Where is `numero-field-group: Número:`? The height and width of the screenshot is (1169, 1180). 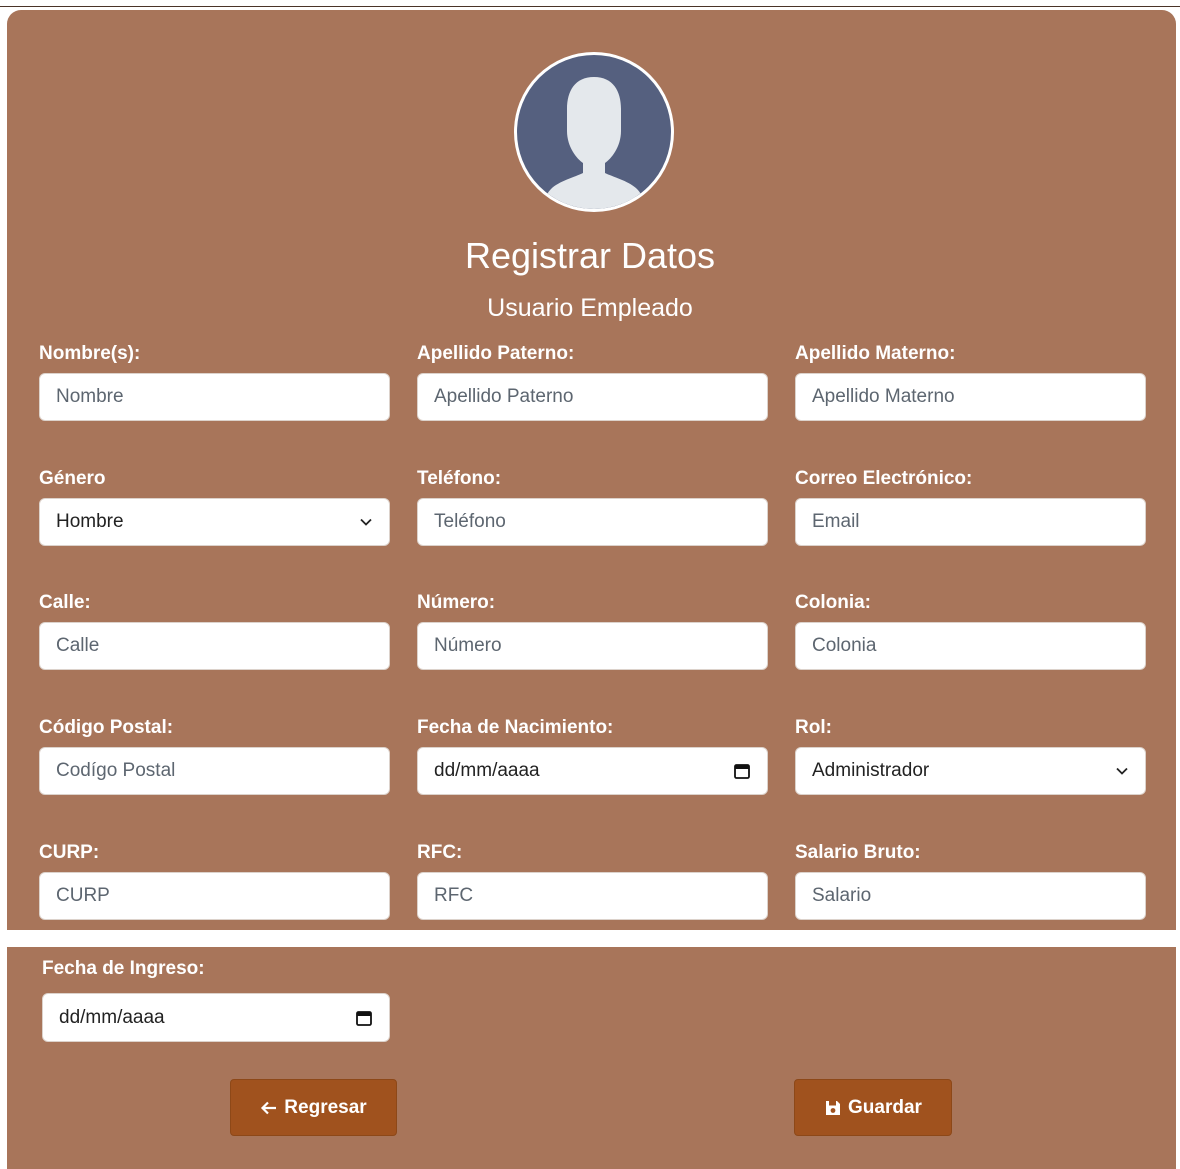
numero-field-group: Número: is located at coordinates (592, 630).